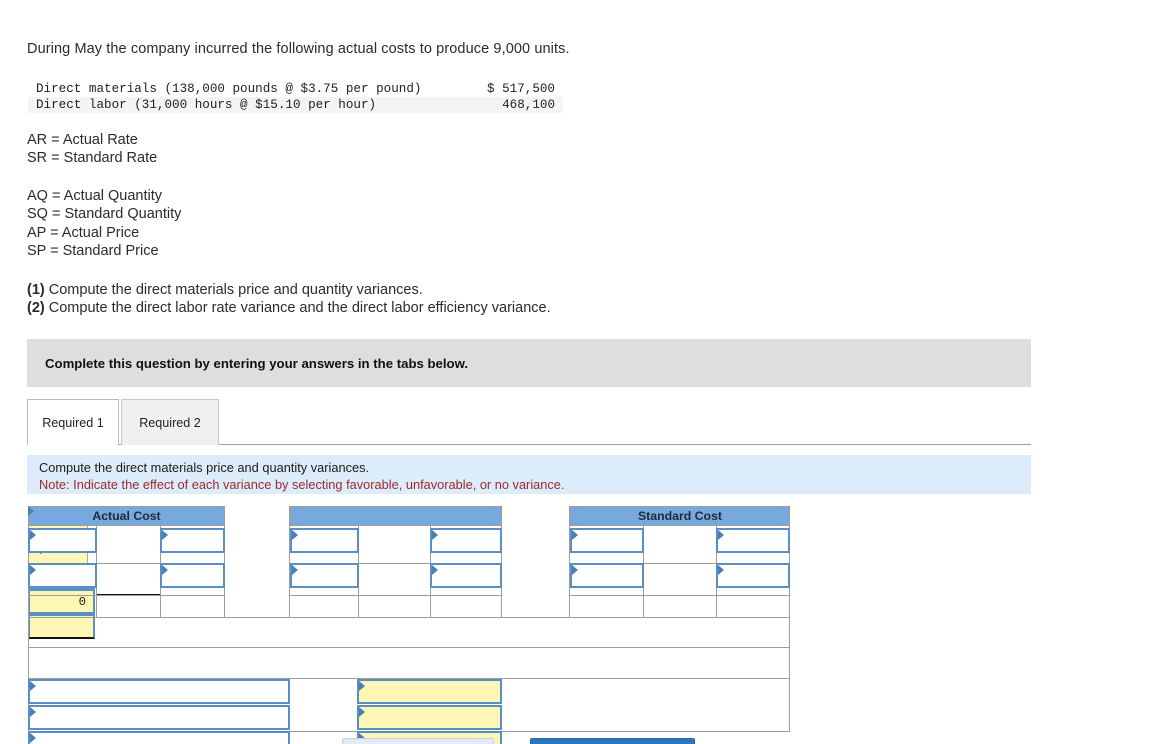 The width and height of the screenshot is (1168, 744). What do you see at coordinates (36, 290) in the screenshot?
I see `requirement-1-number: (1)` at bounding box center [36, 290].